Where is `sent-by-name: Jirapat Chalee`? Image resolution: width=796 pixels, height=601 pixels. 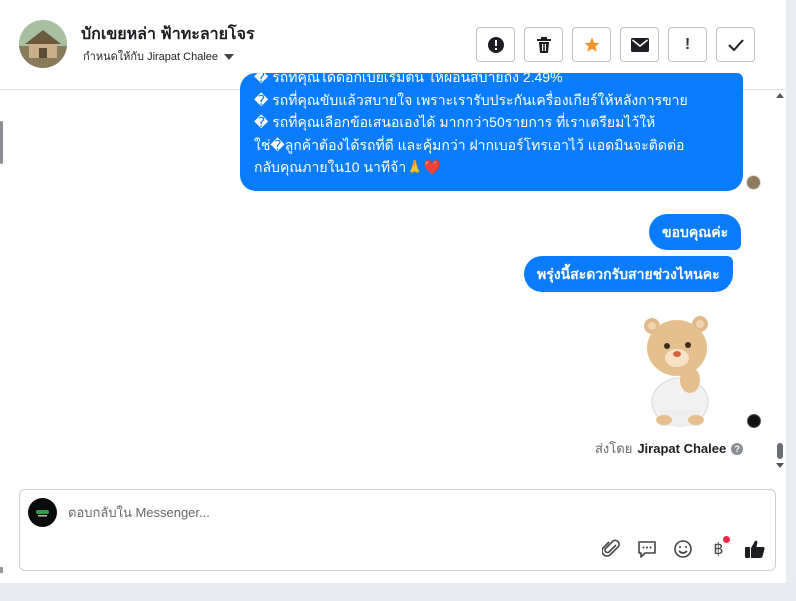 sent-by-name: Jirapat Chalee is located at coordinates (682, 448).